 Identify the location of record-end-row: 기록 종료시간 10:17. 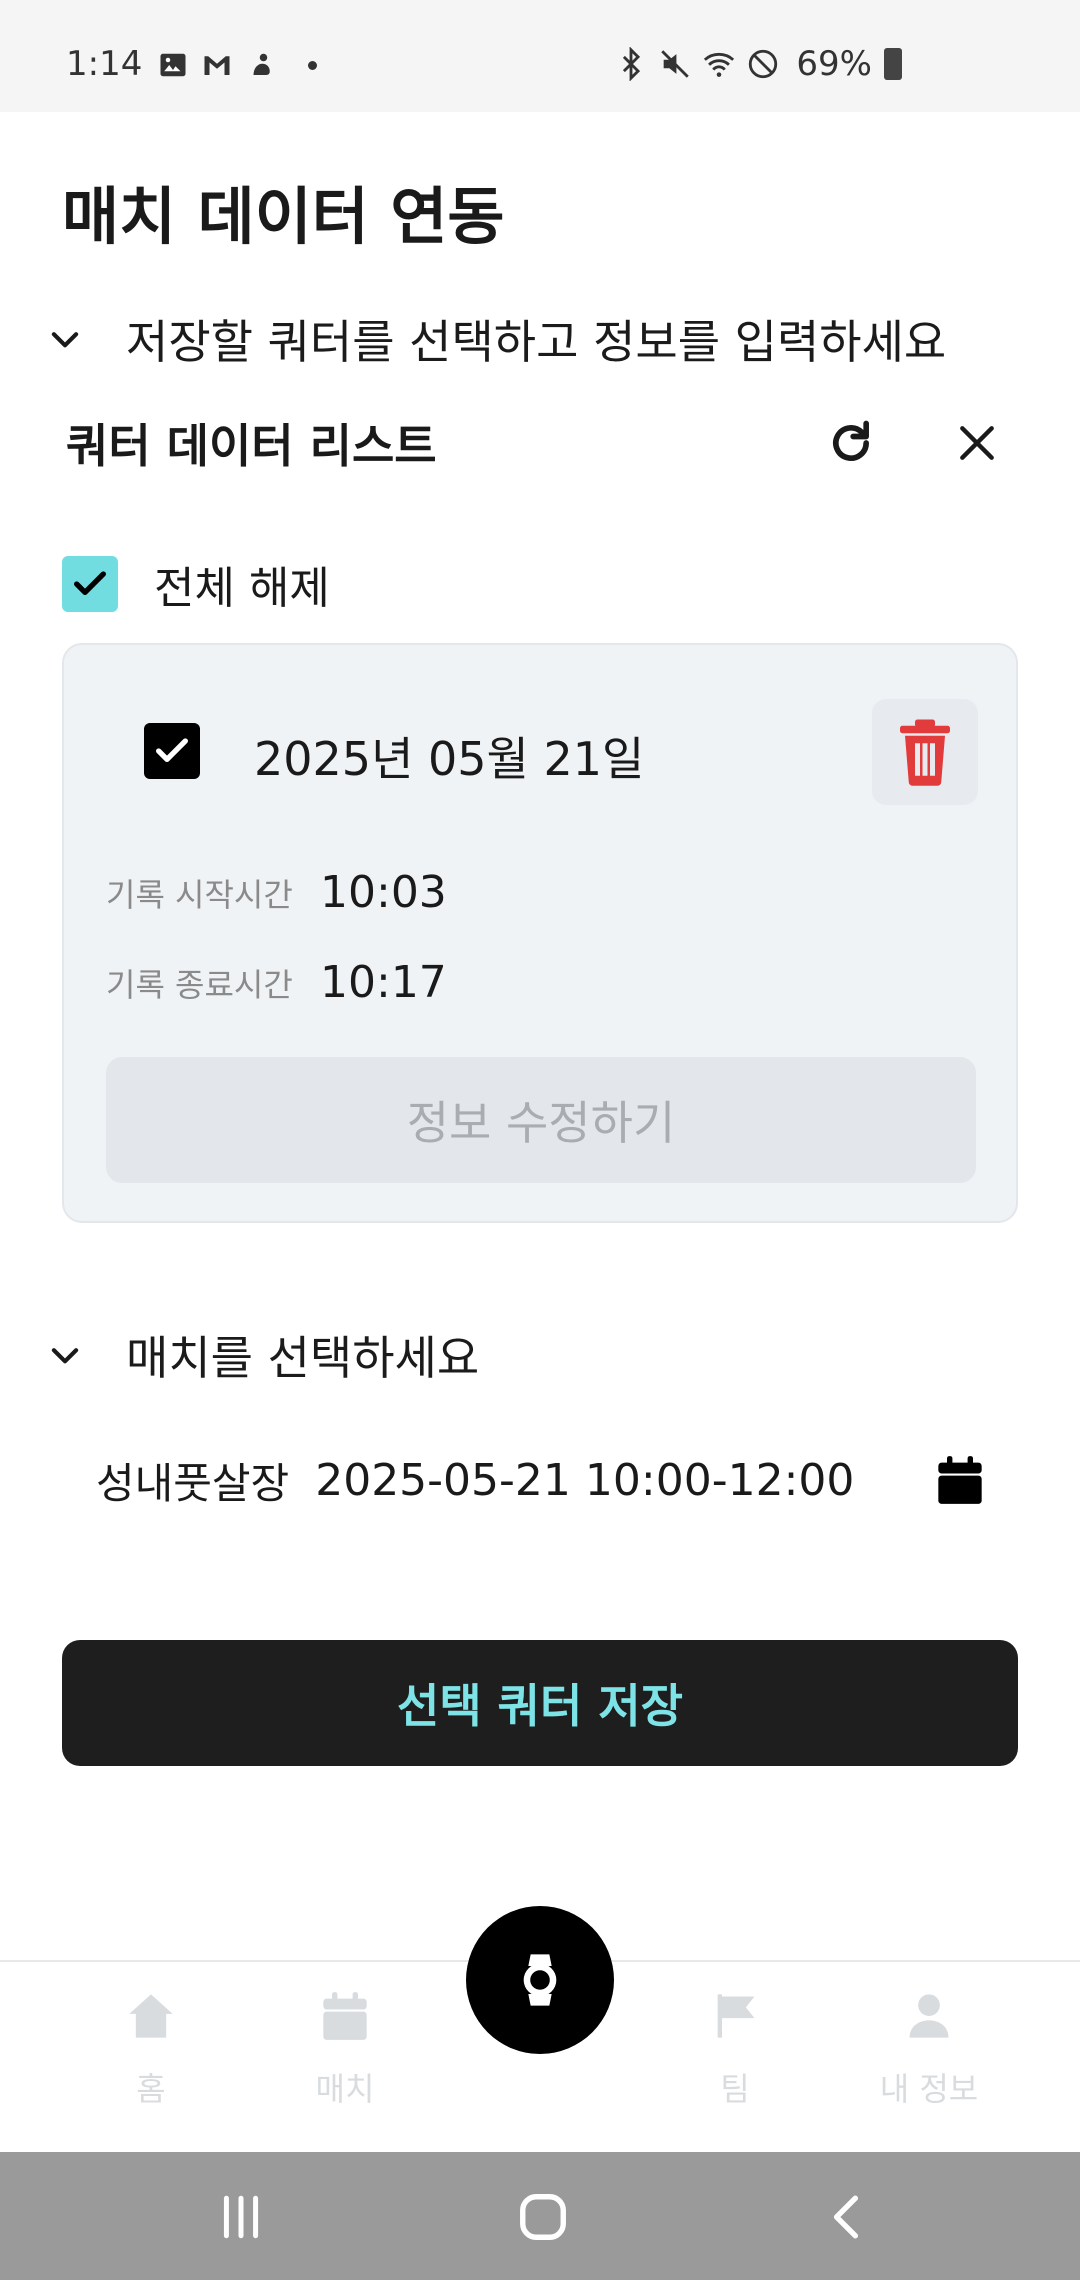
(276, 982).